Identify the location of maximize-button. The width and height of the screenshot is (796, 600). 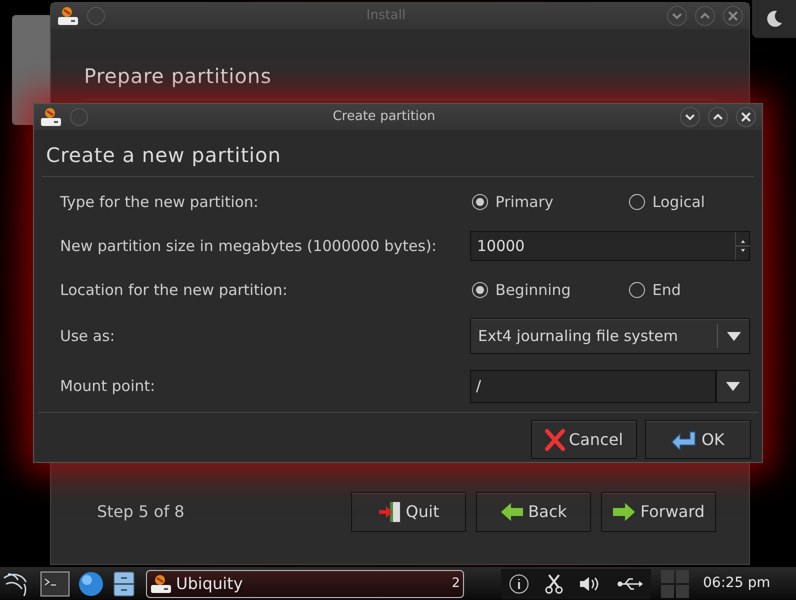
(718, 117).